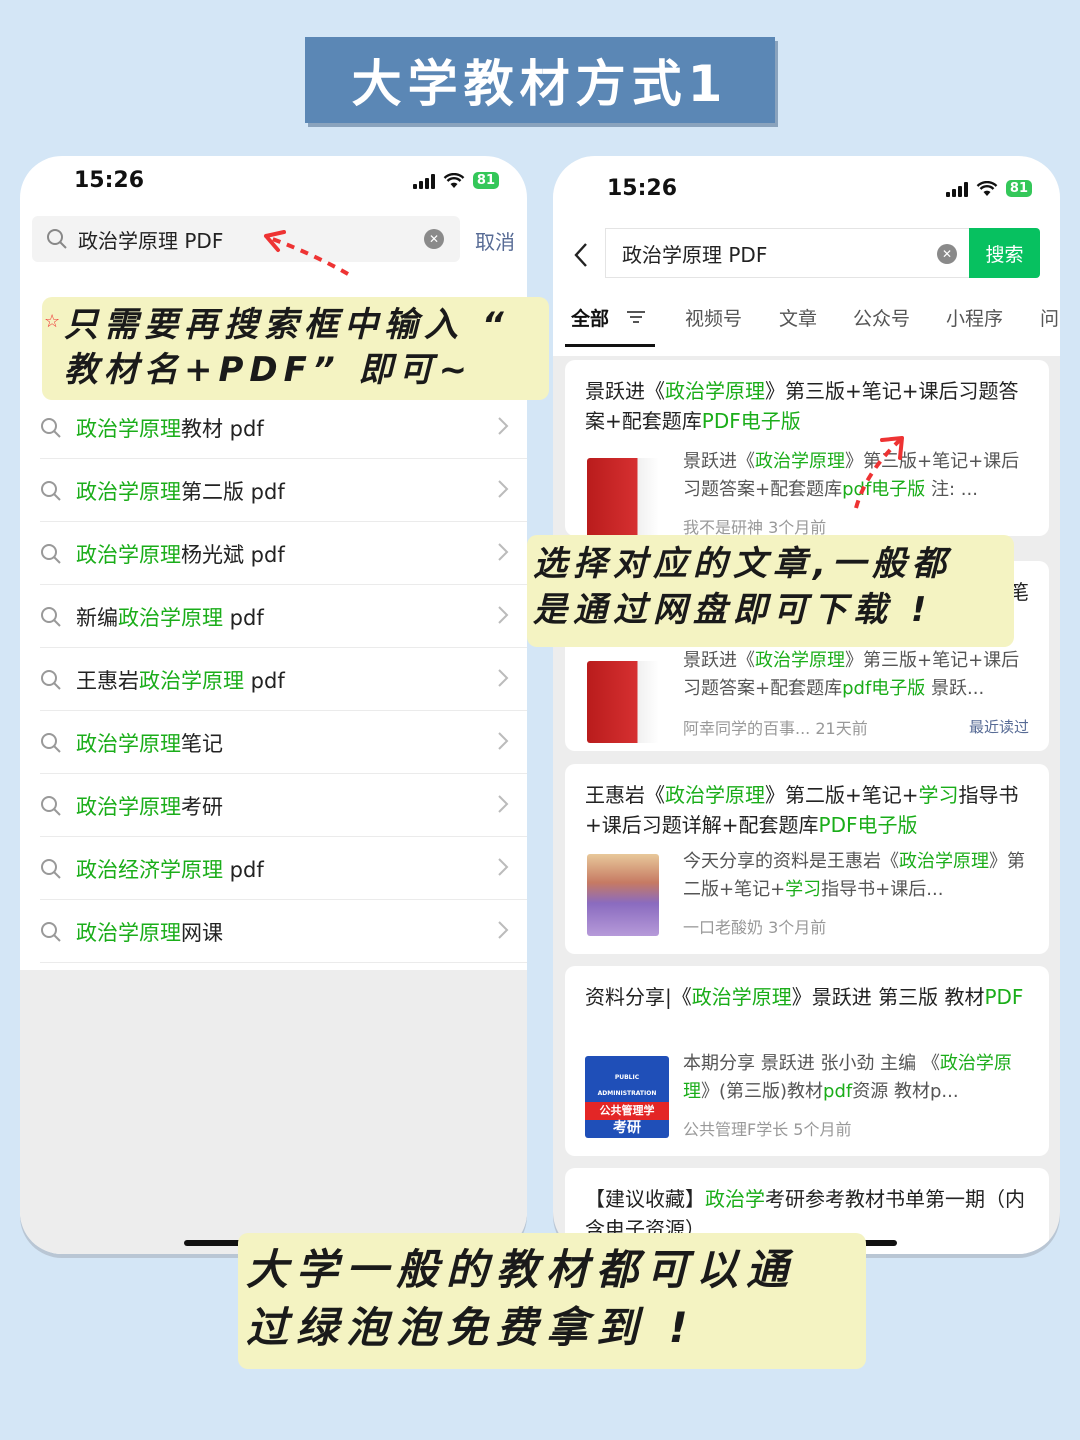 The image size is (1080, 1440). What do you see at coordinates (742, 564) in the screenshot?
I see `note-line: 选择对应的文章,一般都` at bounding box center [742, 564].